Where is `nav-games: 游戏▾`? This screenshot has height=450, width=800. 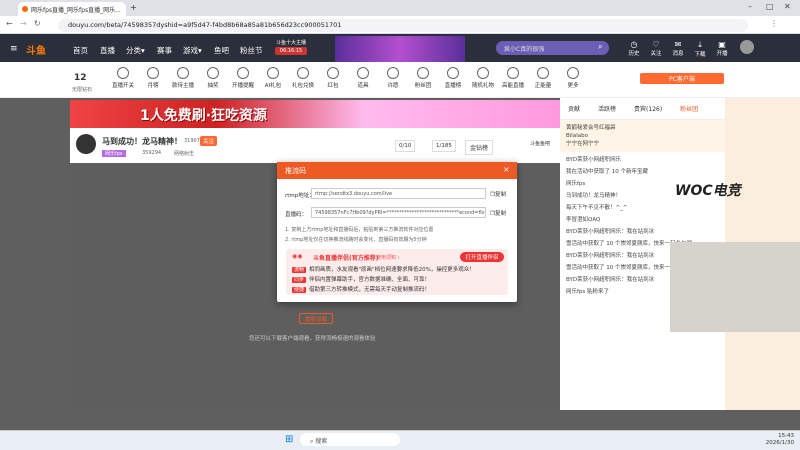 nav-games: 游戏▾ is located at coordinates (192, 50).